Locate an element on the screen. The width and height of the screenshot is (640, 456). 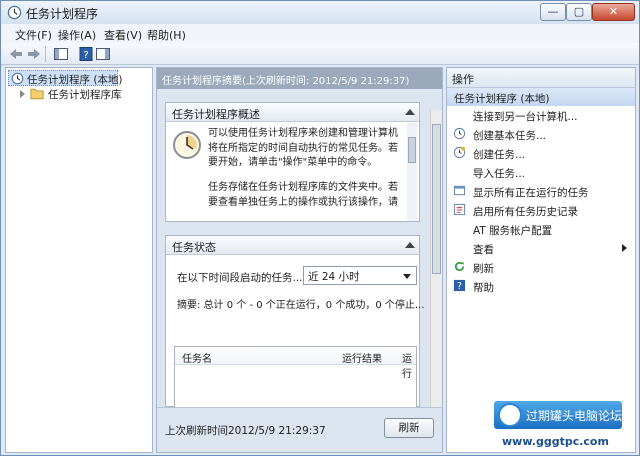
help-icon: ? is located at coordinates (459, 285).